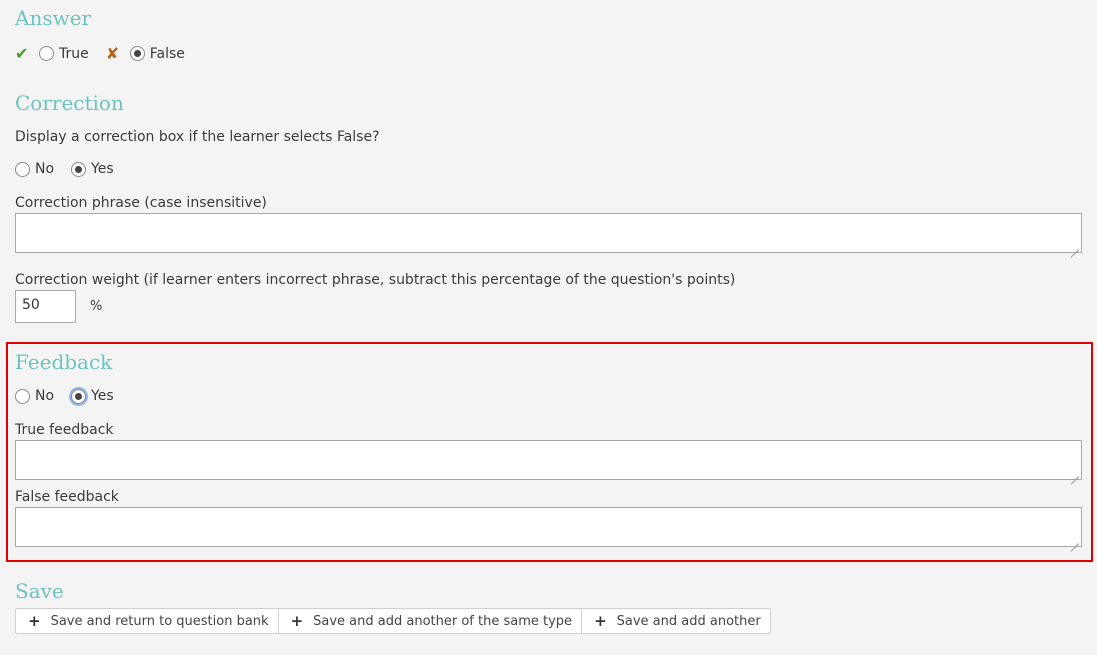 The height and width of the screenshot is (655, 1097). What do you see at coordinates (67, 497) in the screenshot?
I see `false-feedback-label: False feedback` at bounding box center [67, 497].